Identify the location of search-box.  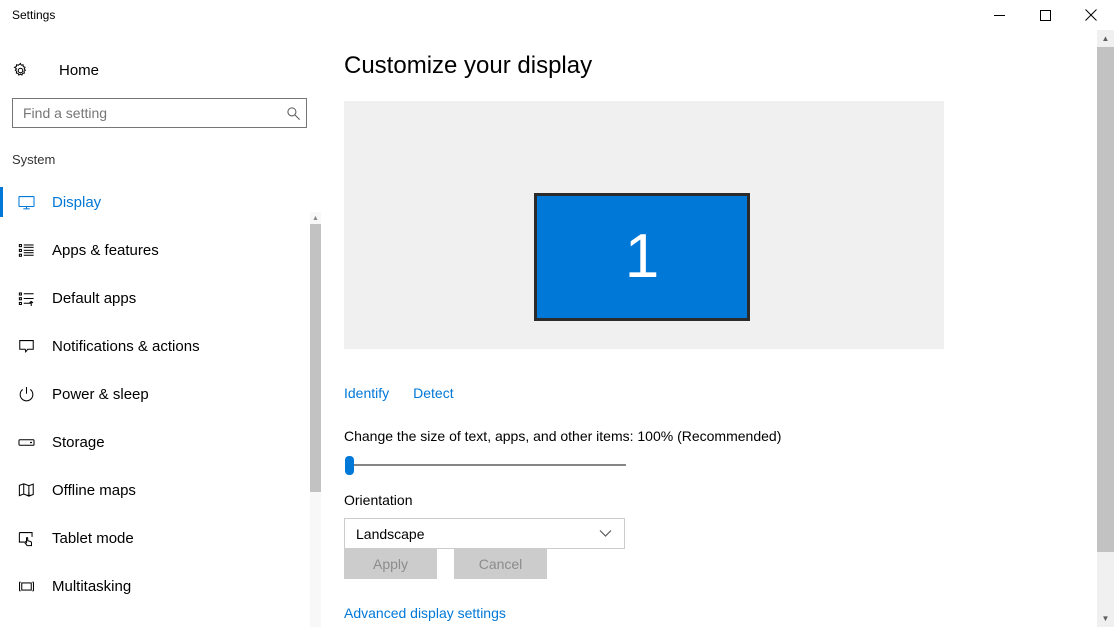
(159, 113).